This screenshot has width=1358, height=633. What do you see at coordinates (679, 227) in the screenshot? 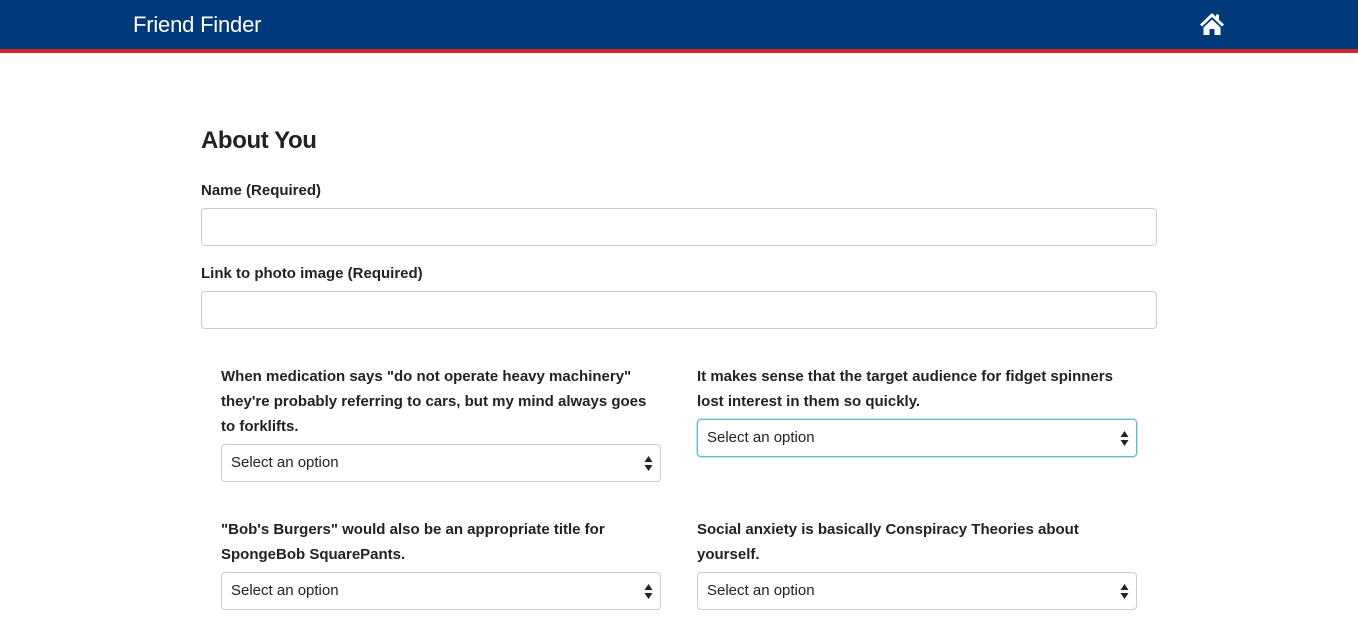
I see `name-input` at bounding box center [679, 227].